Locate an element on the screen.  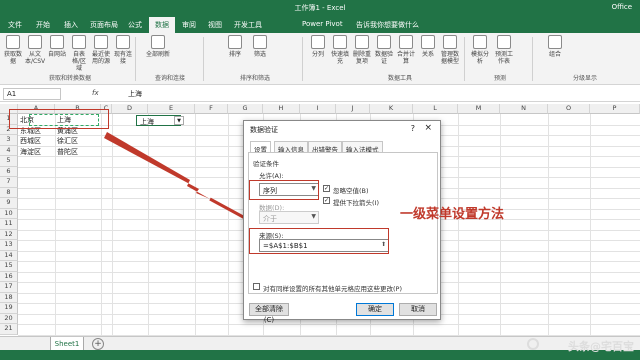
manage-data-model-button: 管理数据模型 is located at coordinates (450, 50).